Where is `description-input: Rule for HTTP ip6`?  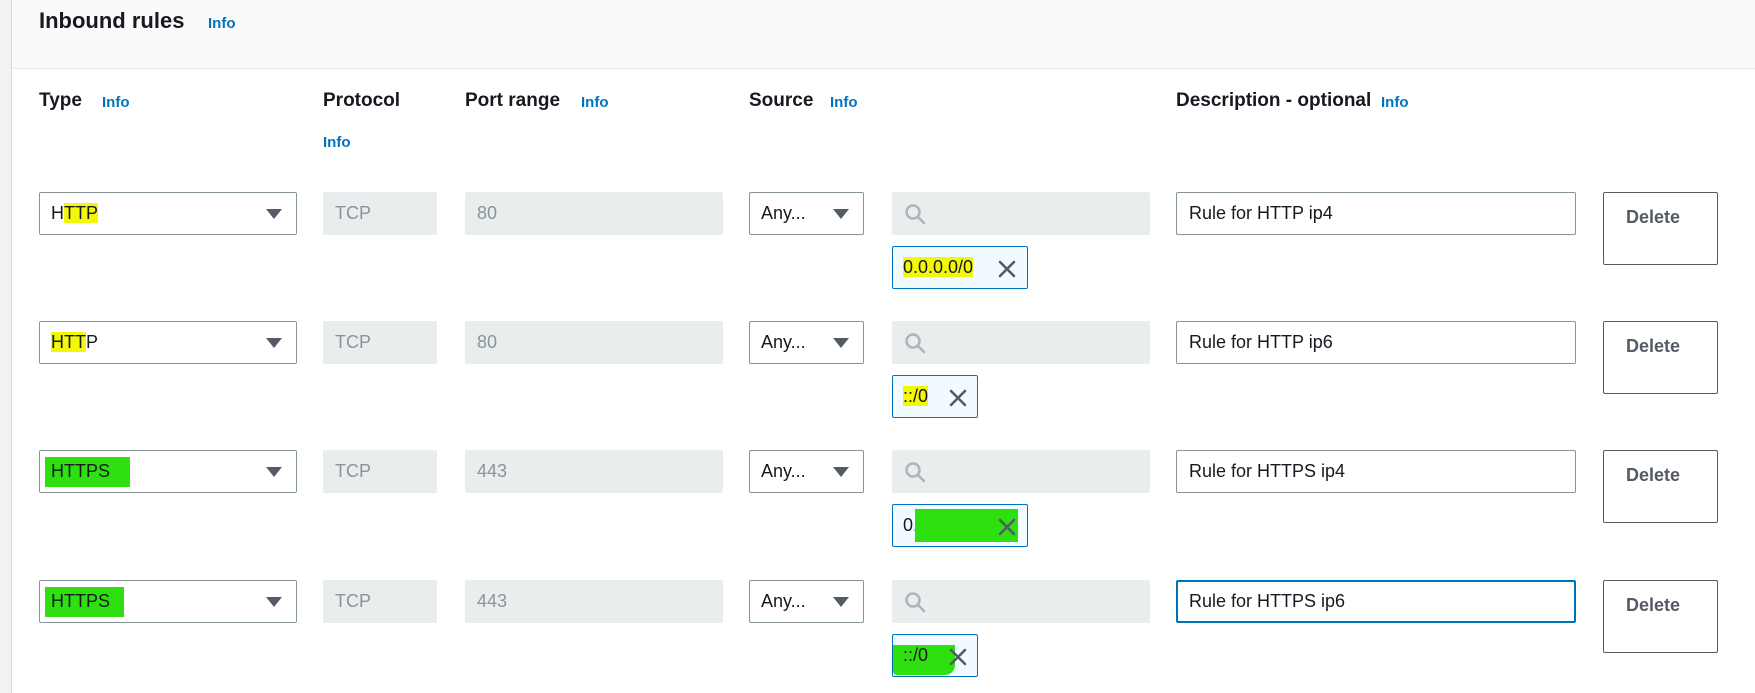 description-input: Rule for HTTP ip6 is located at coordinates (1376, 342).